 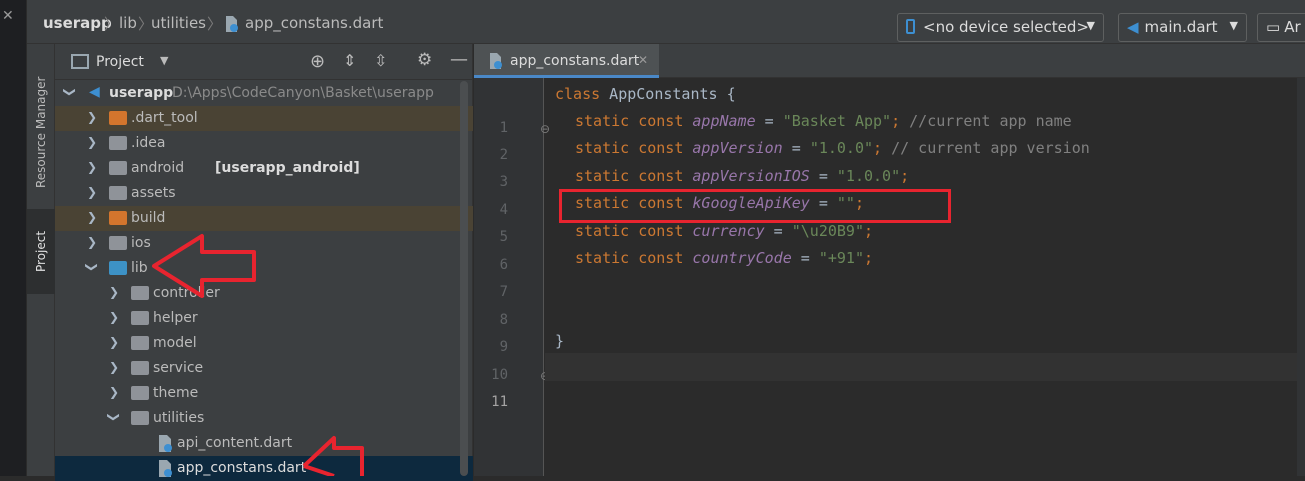 What do you see at coordinates (264, 318) in the screenshot?
I see `tree-item-helper: ❯ helper` at bounding box center [264, 318].